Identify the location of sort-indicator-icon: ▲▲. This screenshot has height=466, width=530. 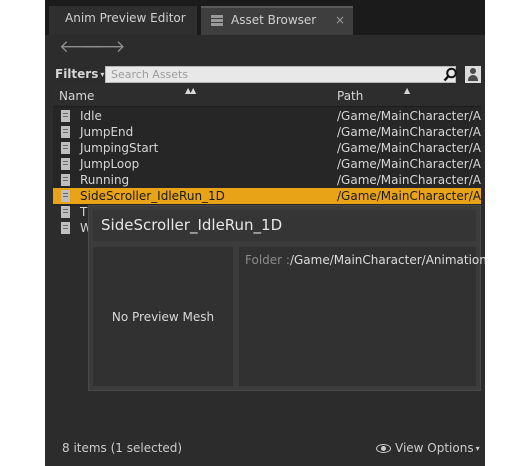
(190, 90).